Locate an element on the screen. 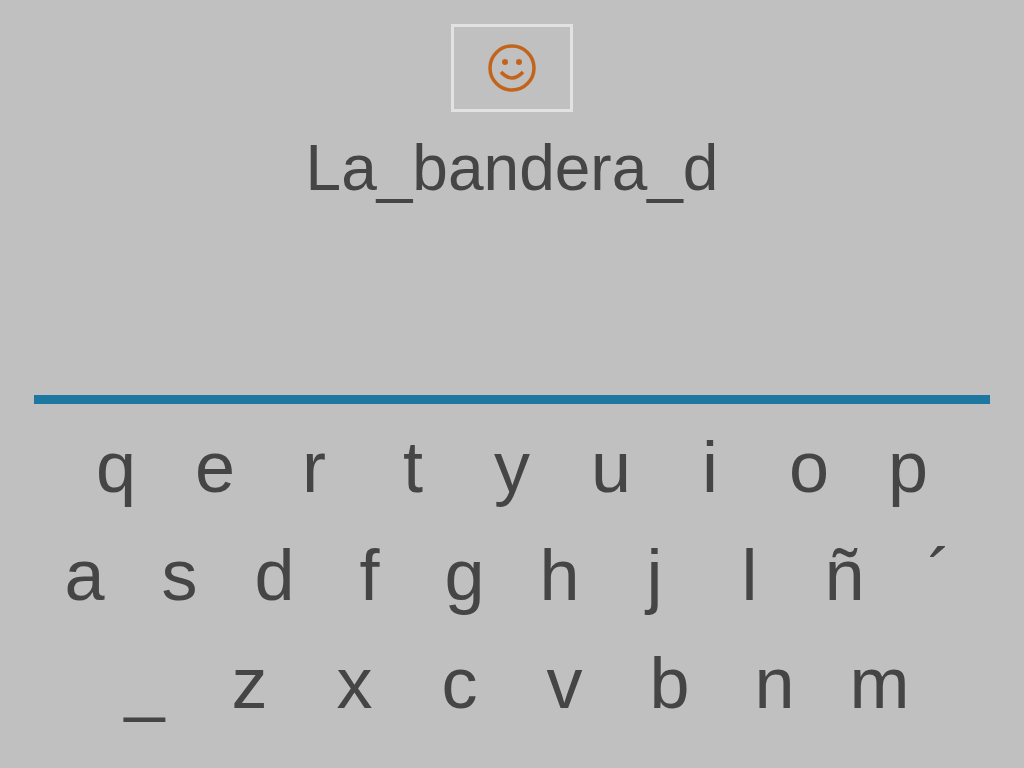 This screenshot has height=768, width=1024. key-button: n is located at coordinates (774, 683).